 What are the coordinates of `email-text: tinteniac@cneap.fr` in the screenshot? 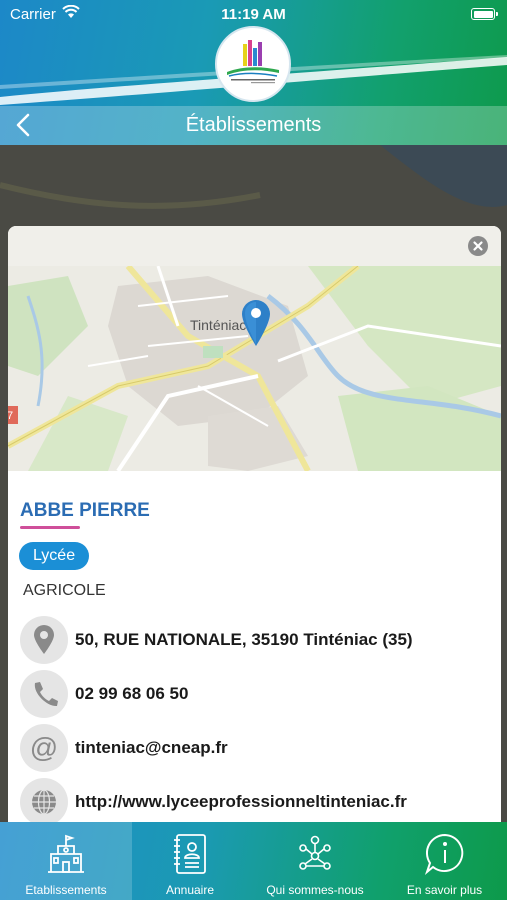 It's located at (151, 747).